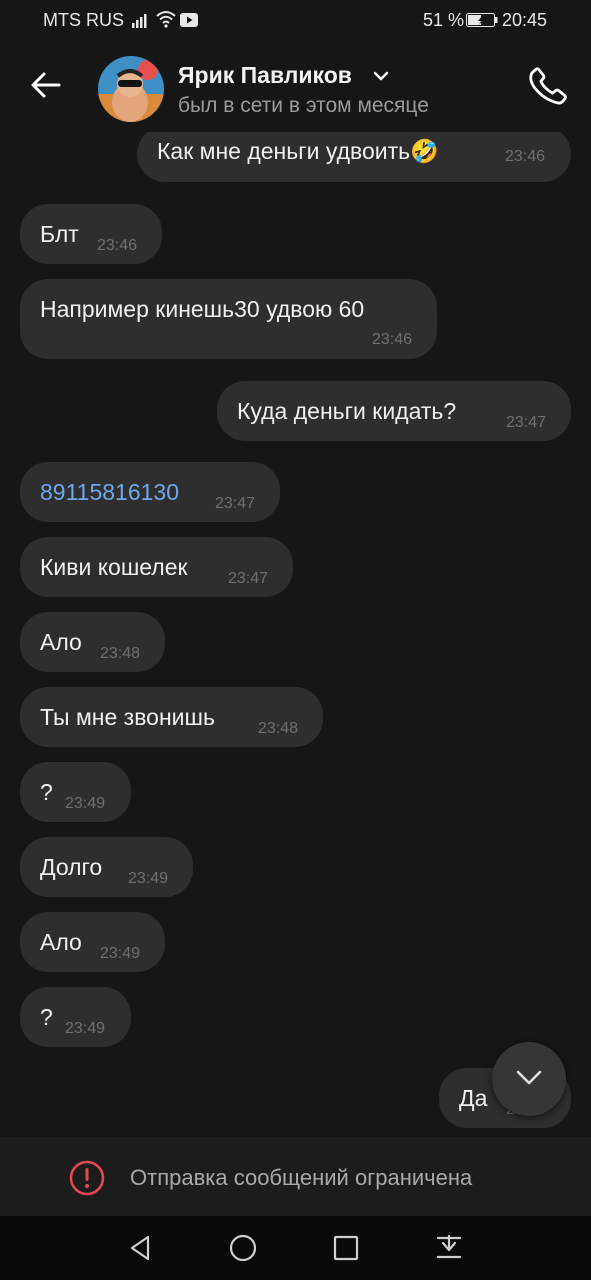 This screenshot has height=1280, width=591. What do you see at coordinates (473, 1098) in the screenshot?
I see `message-text: Да` at bounding box center [473, 1098].